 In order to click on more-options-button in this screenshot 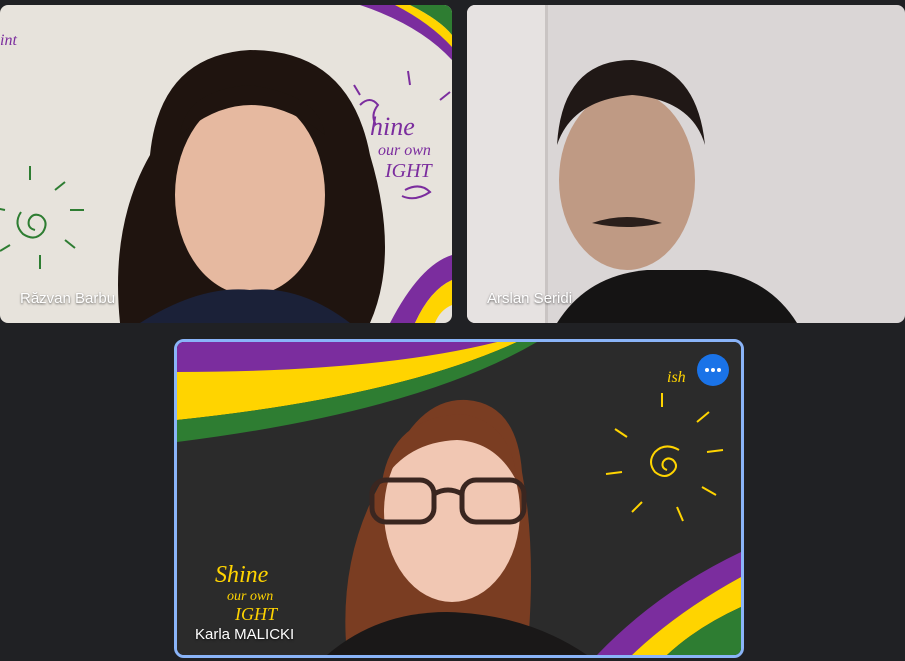, I will do `click(713, 370)`.